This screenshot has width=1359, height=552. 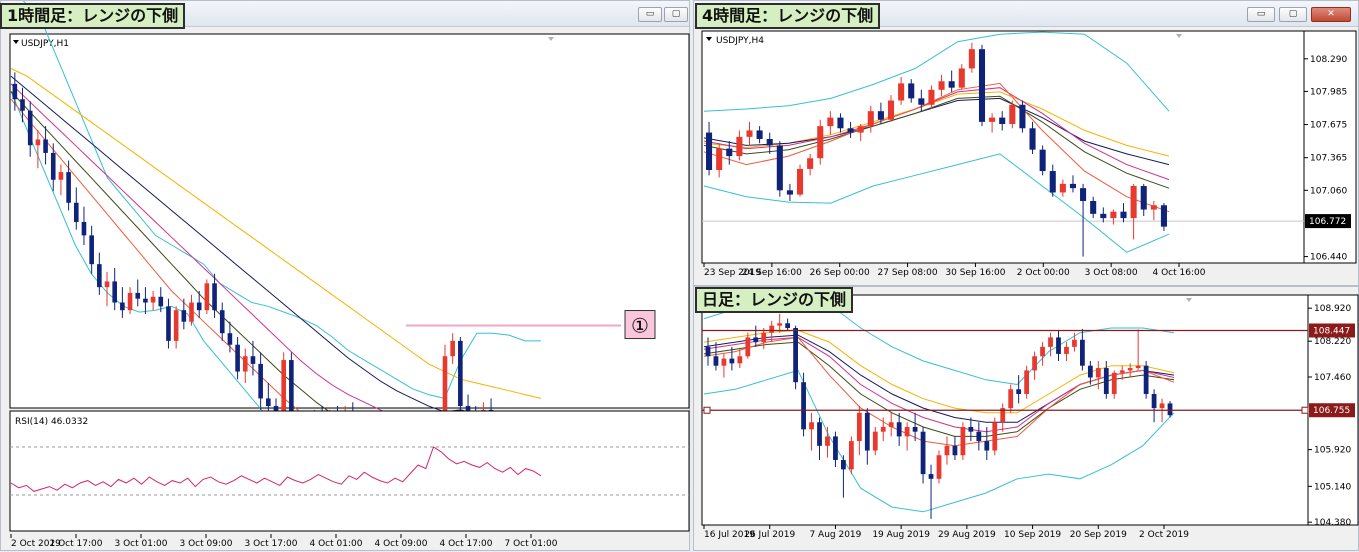 I want to click on y-tick-label: 105.920, so click(x=1332, y=451).